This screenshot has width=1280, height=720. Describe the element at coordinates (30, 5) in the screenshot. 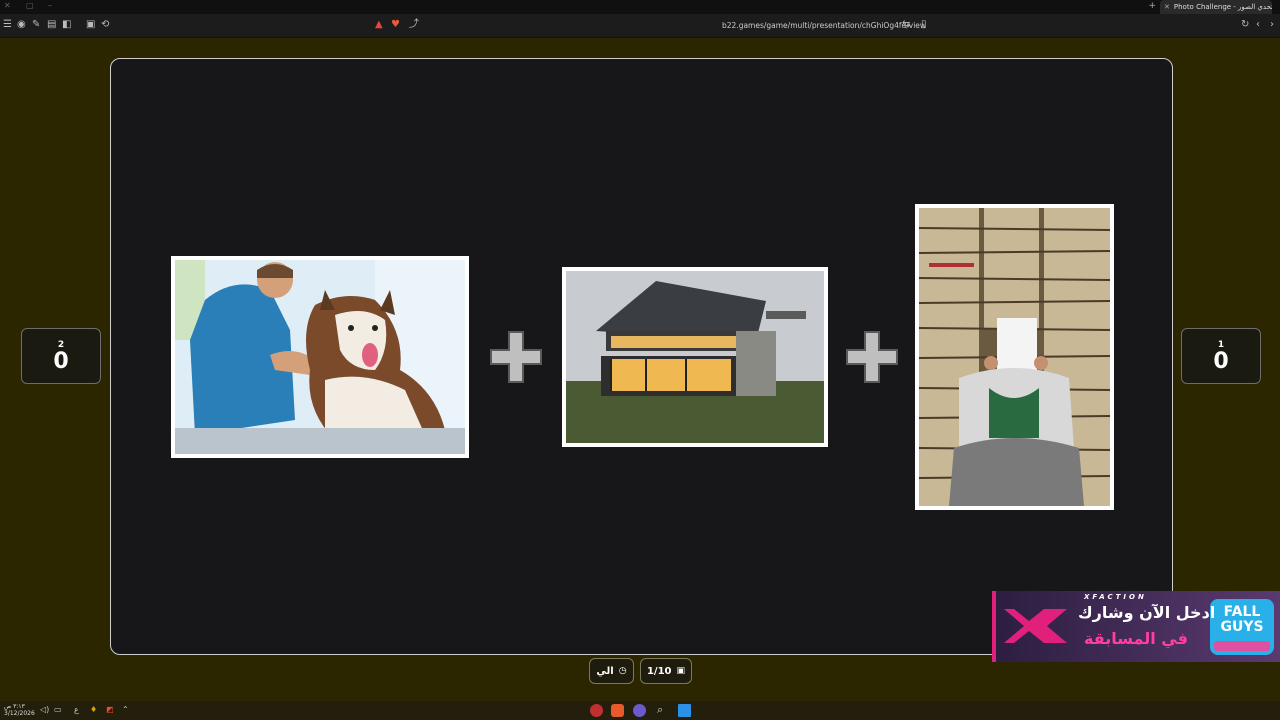

I see `restore-window-icon: ▢` at that location.